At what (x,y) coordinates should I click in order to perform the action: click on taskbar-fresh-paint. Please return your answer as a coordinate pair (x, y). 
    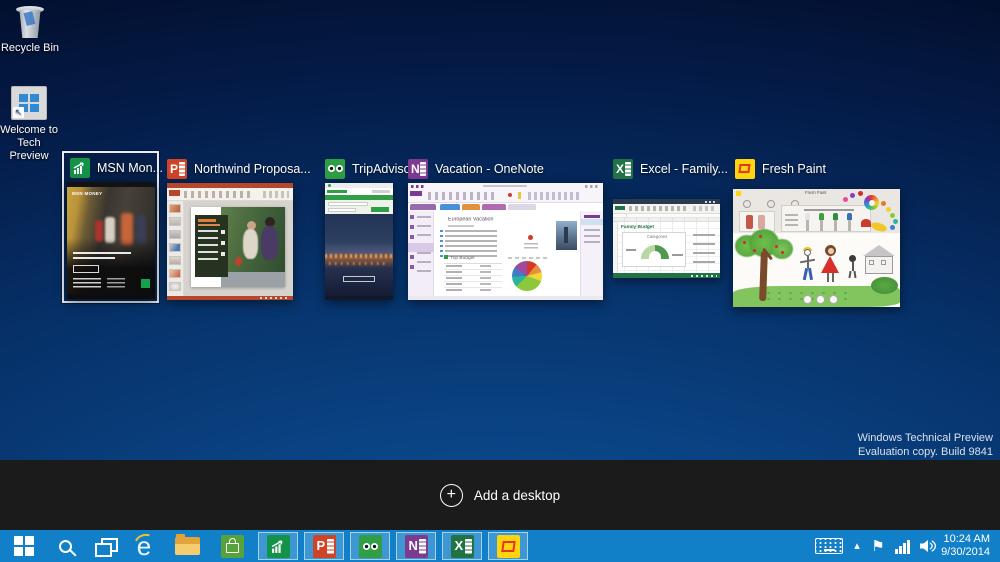
    Looking at the image, I should click on (508, 546).